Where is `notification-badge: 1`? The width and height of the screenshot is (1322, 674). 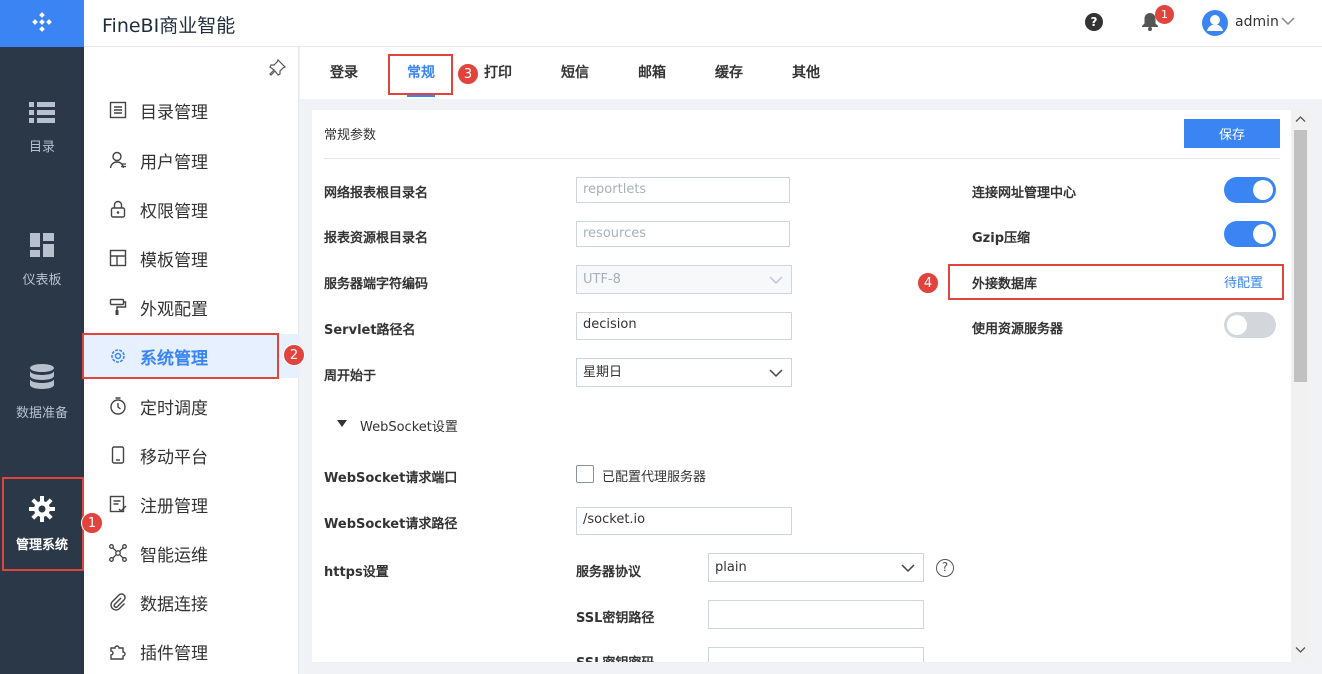
notification-badge: 1 is located at coordinates (1164, 14).